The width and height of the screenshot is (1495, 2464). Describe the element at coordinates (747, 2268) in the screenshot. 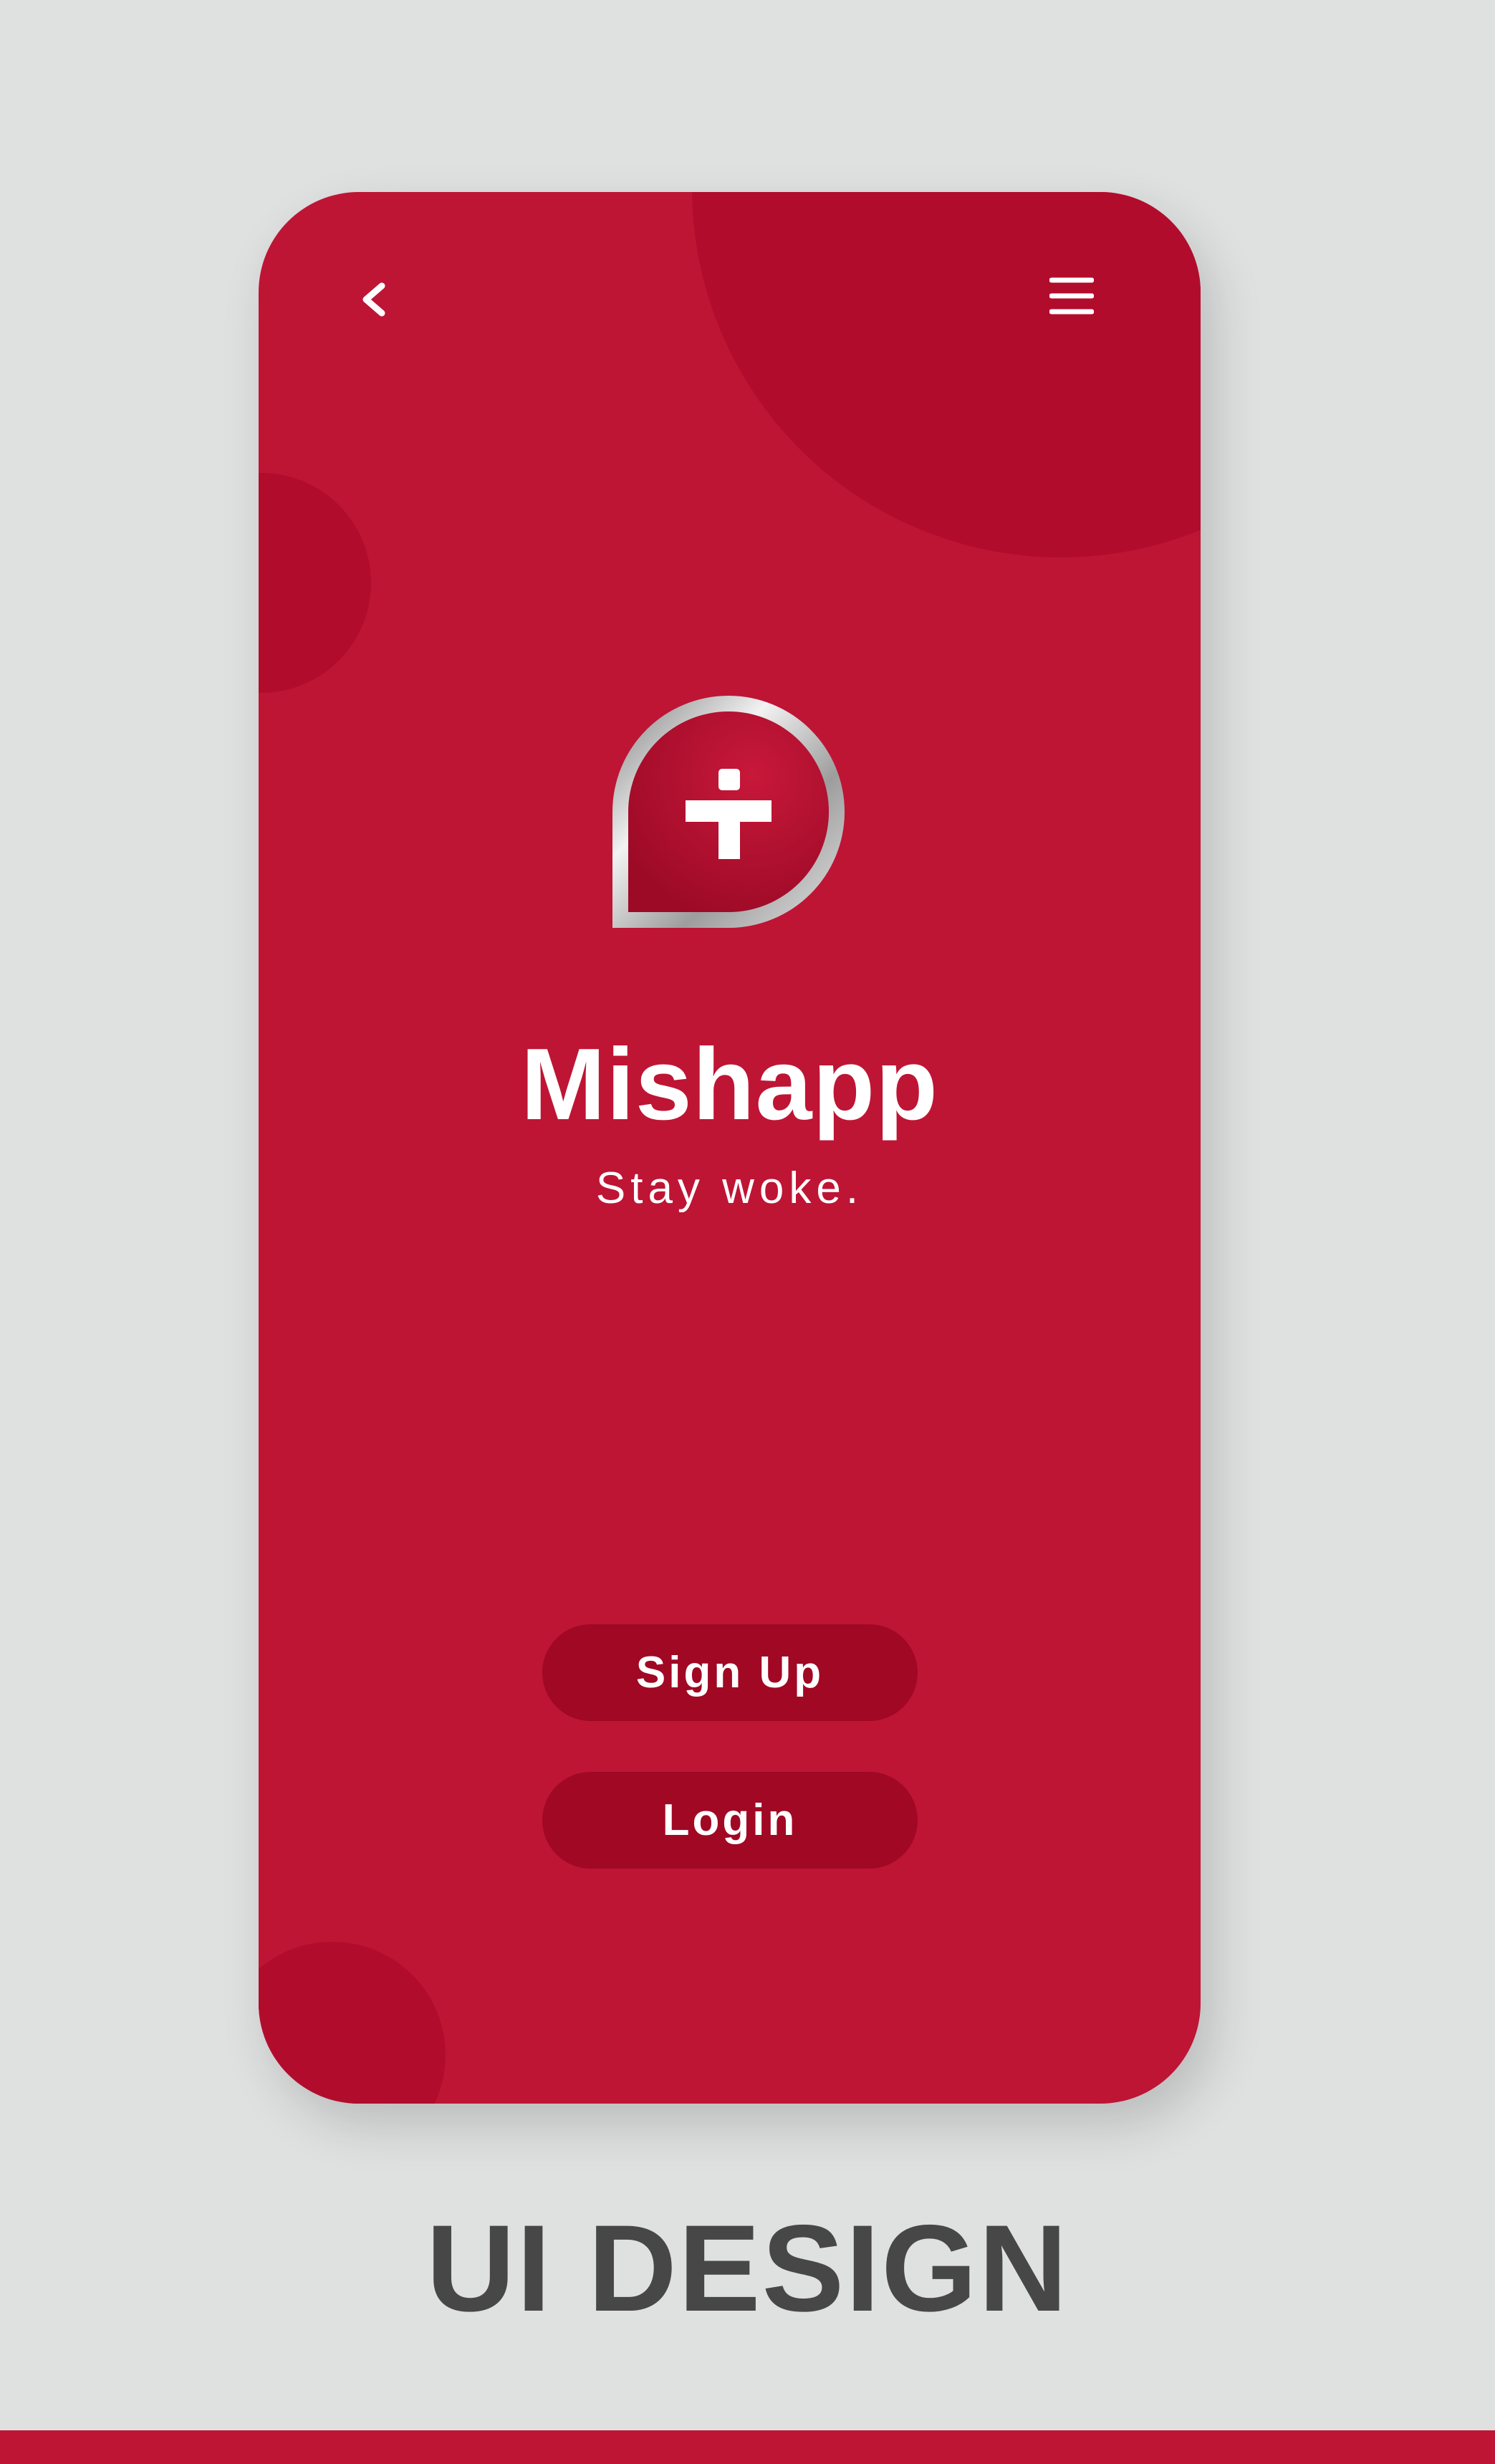

I see `design-caption: UI DESIGN` at that location.